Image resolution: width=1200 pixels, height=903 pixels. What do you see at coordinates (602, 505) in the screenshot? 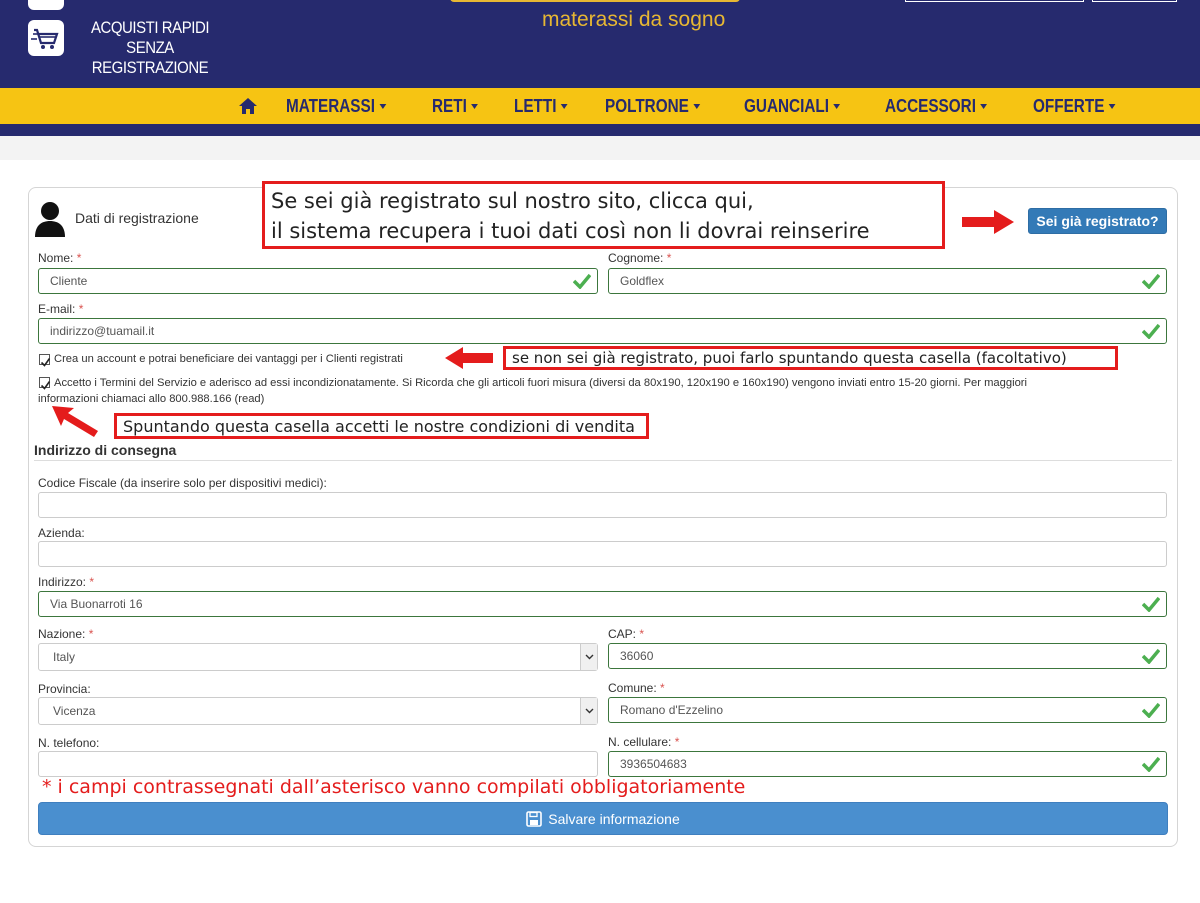
I see `codice-fiscale-field` at bounding box center [602, 505].